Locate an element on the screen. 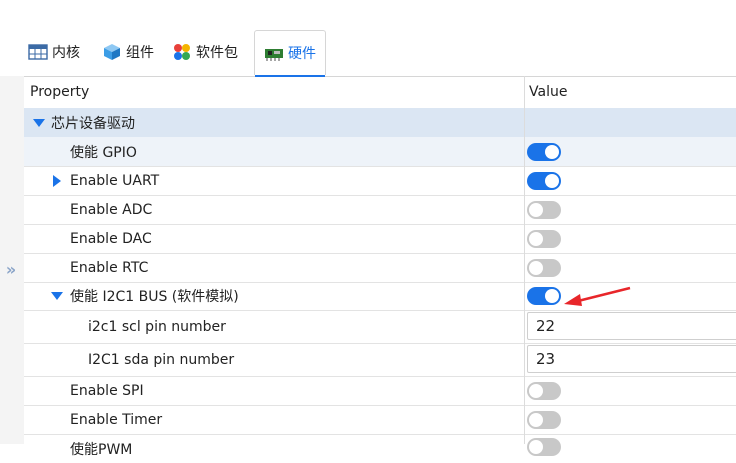 This screenshot has height=463, width=736. row-rtc: Enable RTC is located at coordinates (380, 268).